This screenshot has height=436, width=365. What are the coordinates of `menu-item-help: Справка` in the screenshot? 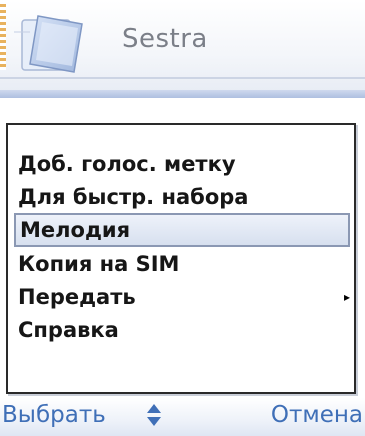 It's located at (185, 330).